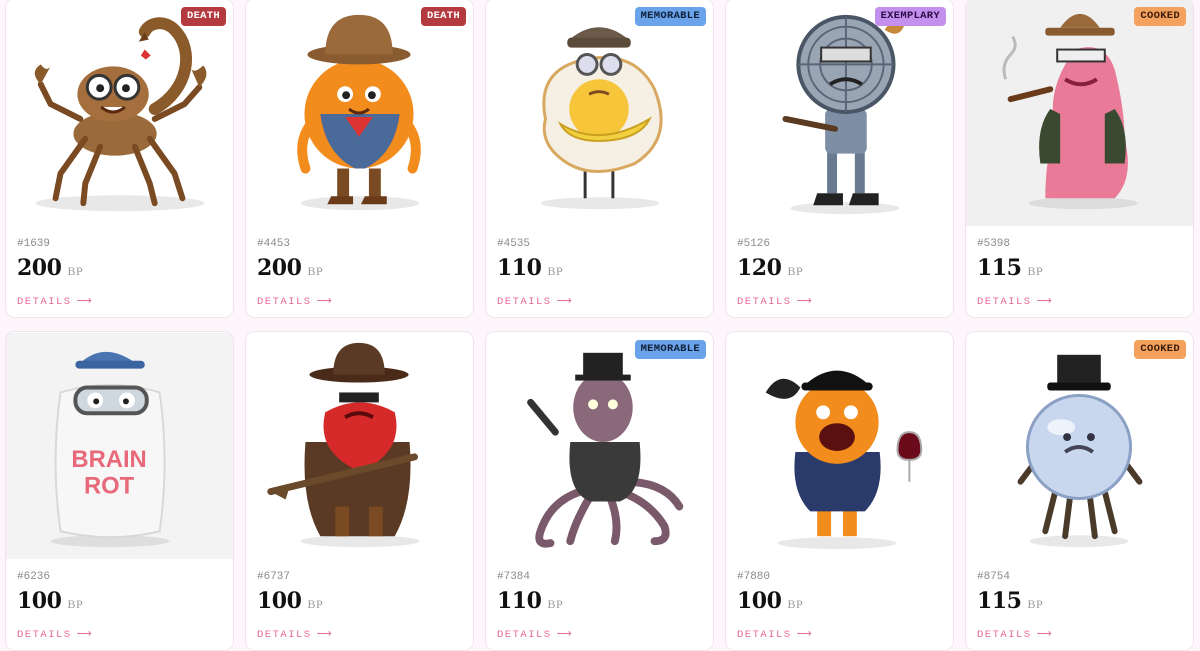  I want to click on crystal-ball-artwork, so click(1079, 446).